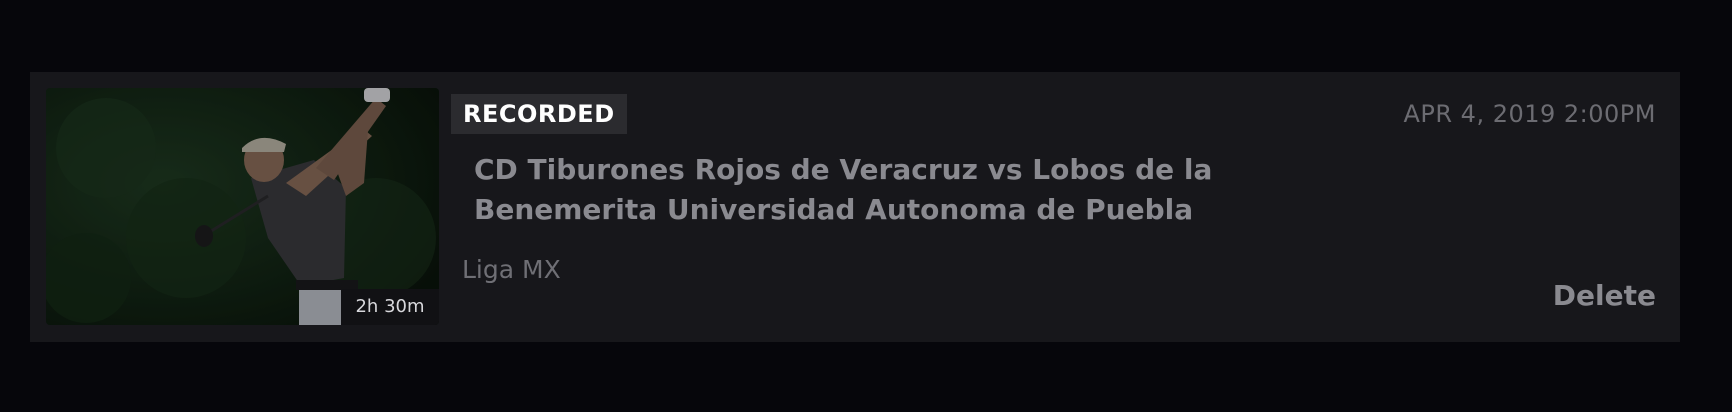 Image resolution: width=1732 pixels, height=412 pixels. I want to click on league-label: Liga MX, so click(511, 269).